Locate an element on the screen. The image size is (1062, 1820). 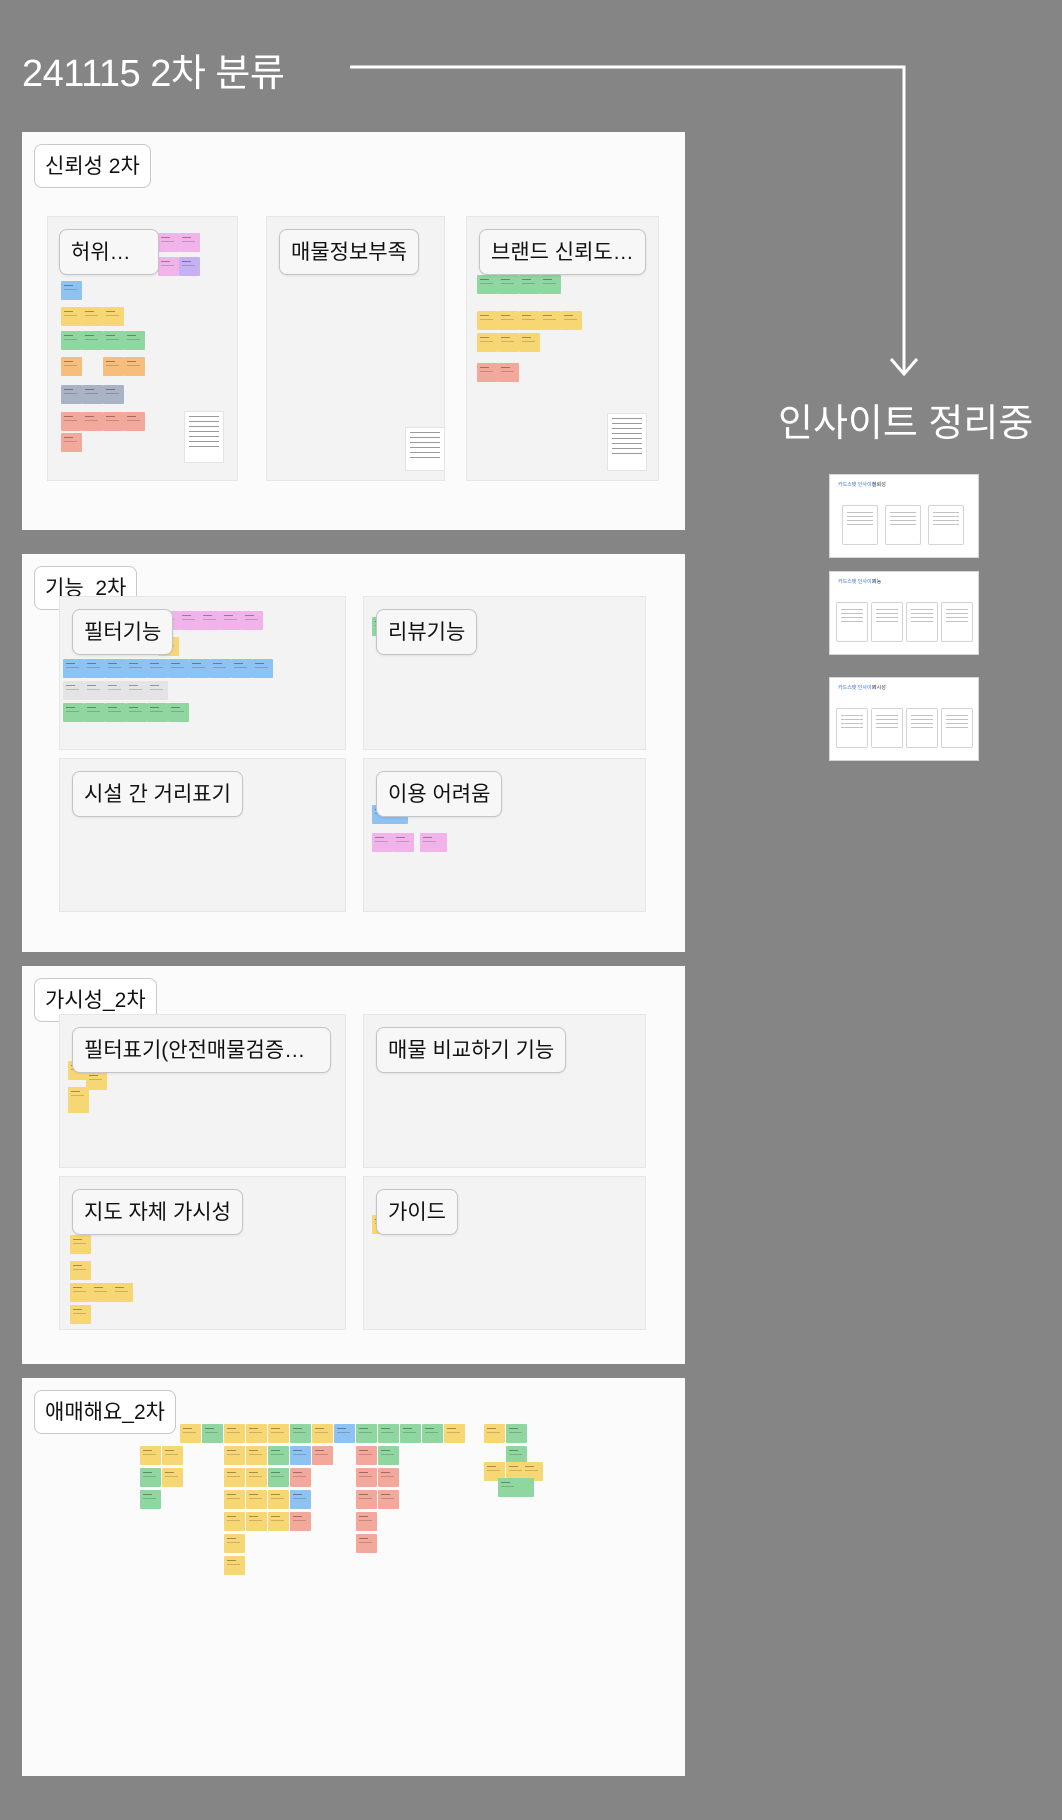
insight-thumbnail: 카드스탯 인사이트 가시성 is located at coordinates (904, 719).